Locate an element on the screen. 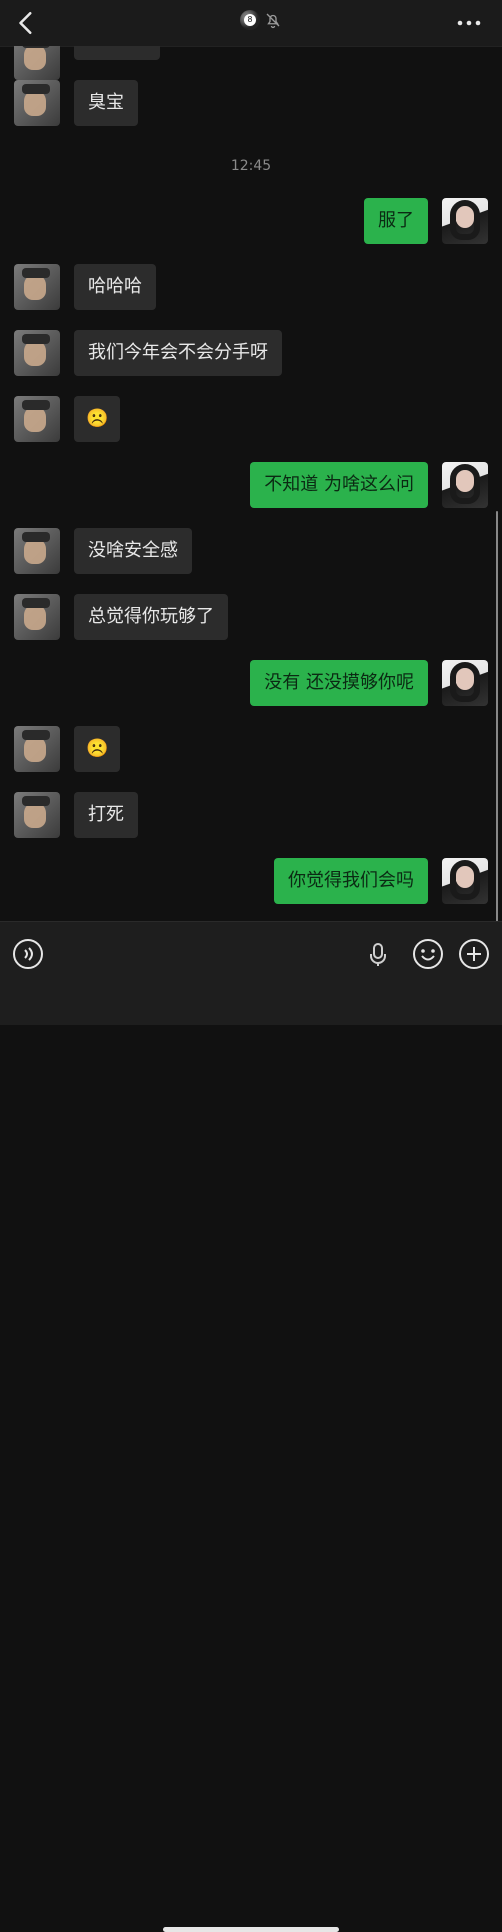 Image resolution: width=502 pixels, height=1932 pixels. ball-number: 8 is located at coordinates (250, 20).